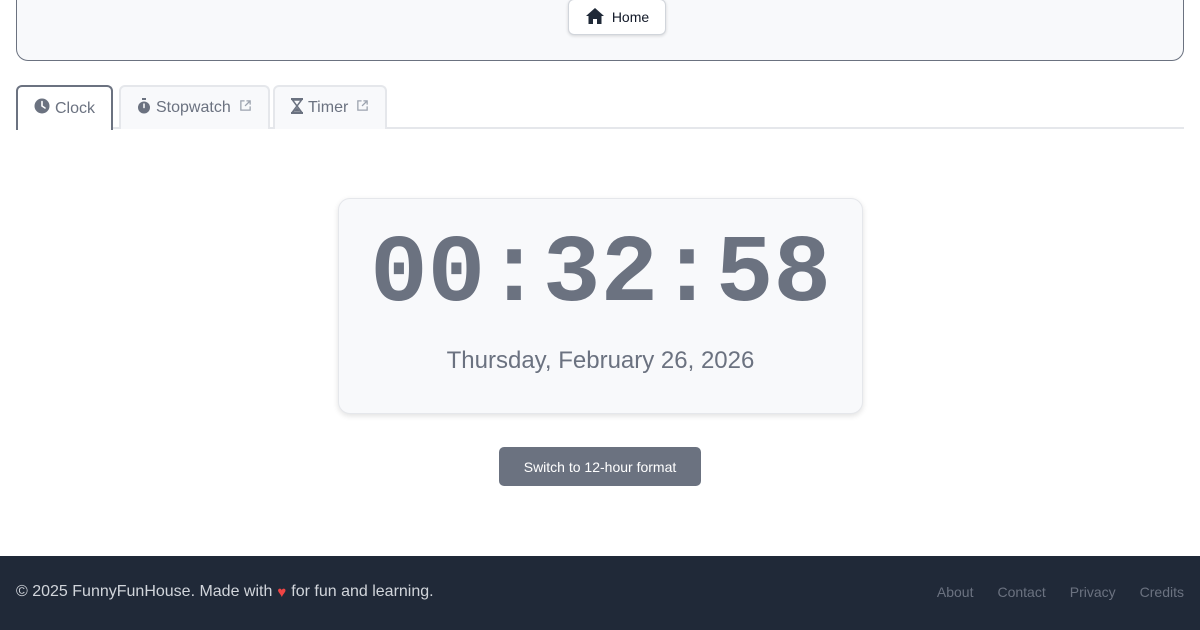  What do you see at coordinates (1162, 592) in the screenshot?
I see `footer-link-credits: Credits` at bounding box center [1162, 592].